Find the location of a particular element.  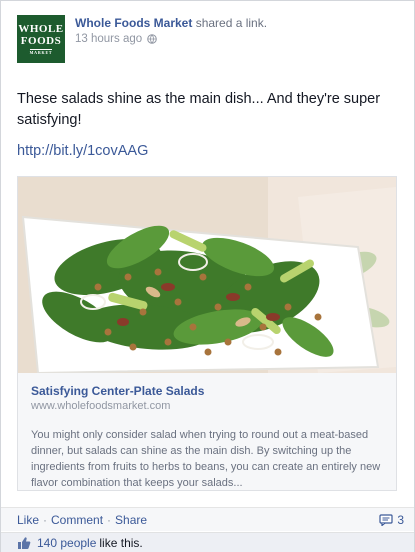

comment-bubble-icon is located at coordinates (386, 520).